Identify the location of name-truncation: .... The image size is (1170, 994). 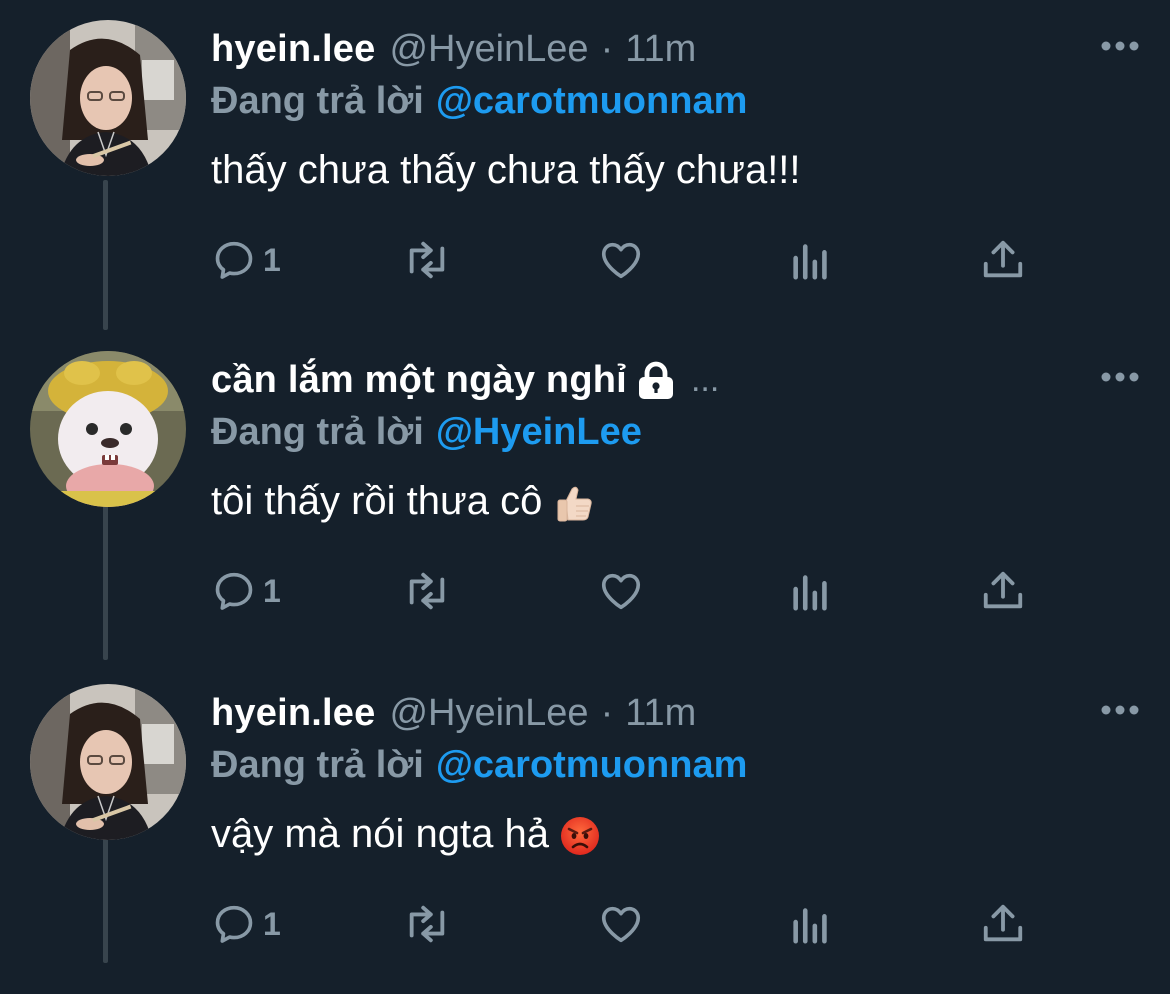
(705, 380).